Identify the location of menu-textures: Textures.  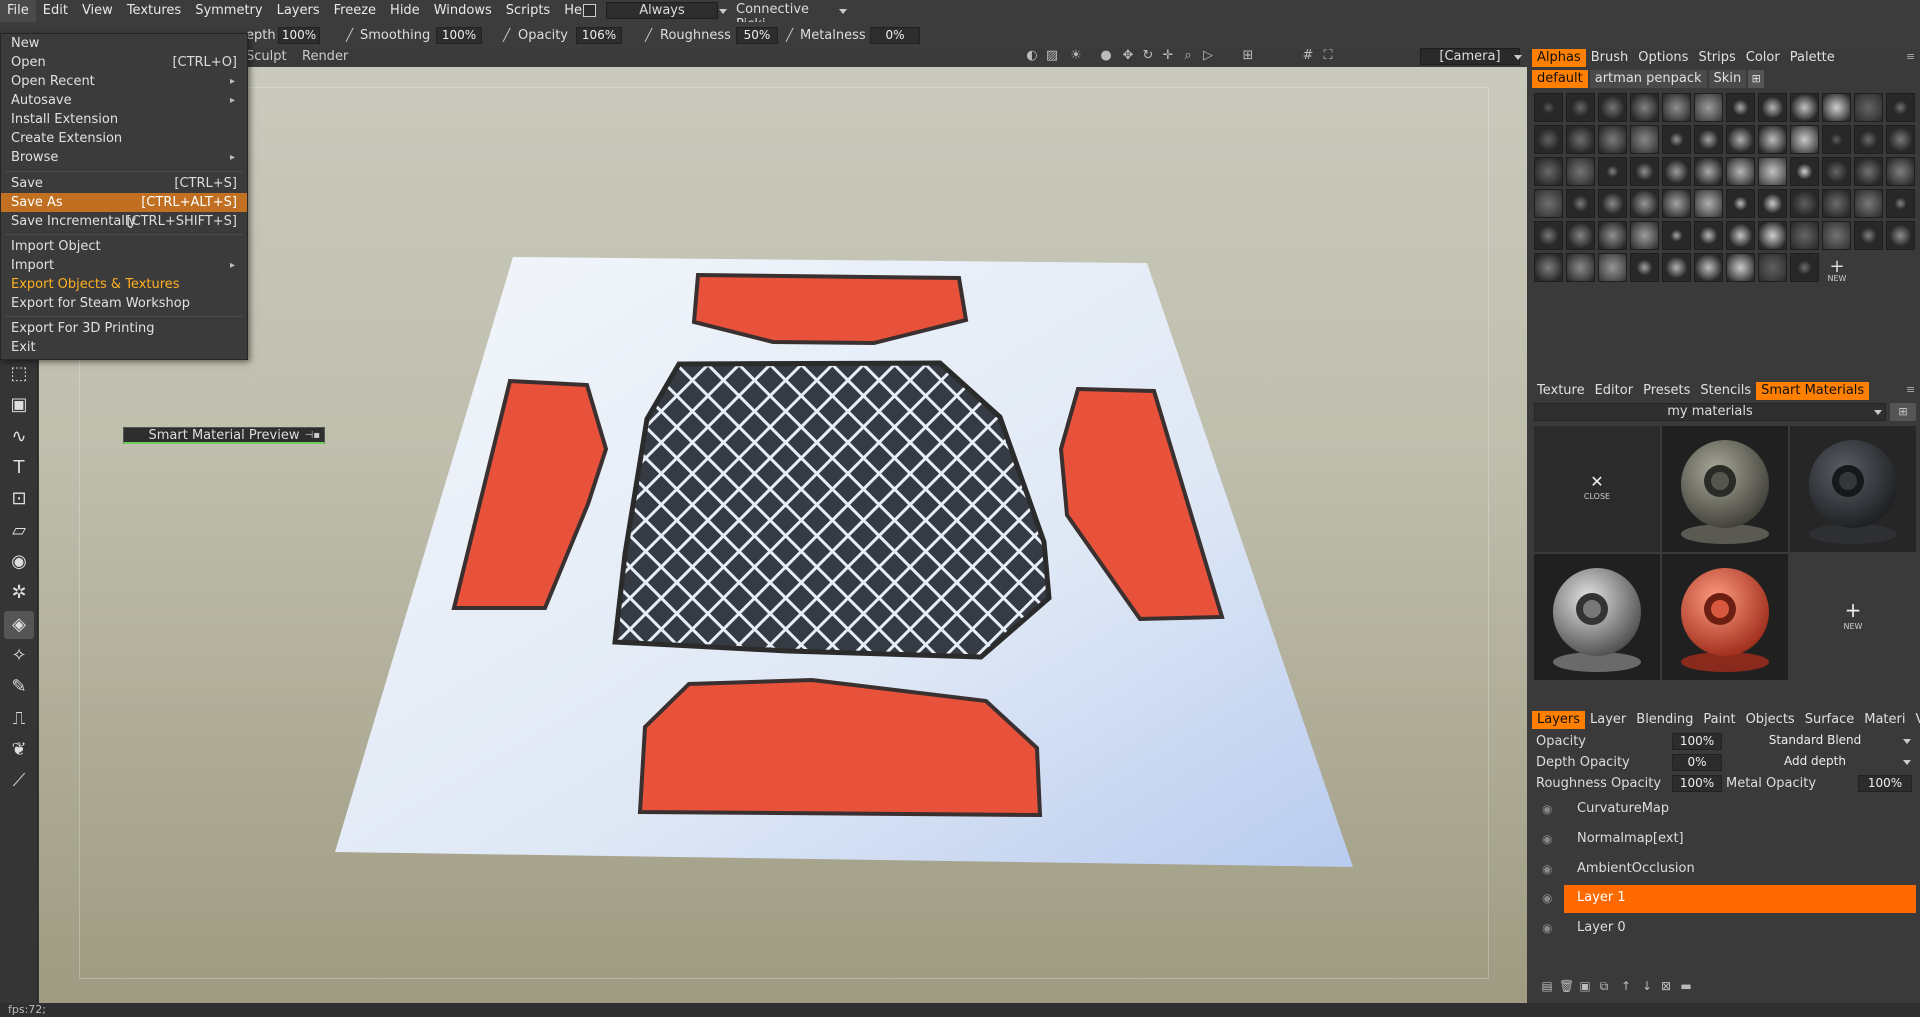
(154, 11).